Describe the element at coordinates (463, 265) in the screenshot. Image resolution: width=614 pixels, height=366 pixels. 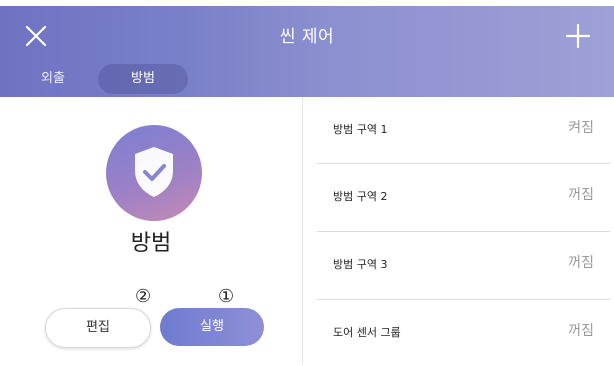
I see `list-item: 방범 구역 3 꺼짐` at that location.